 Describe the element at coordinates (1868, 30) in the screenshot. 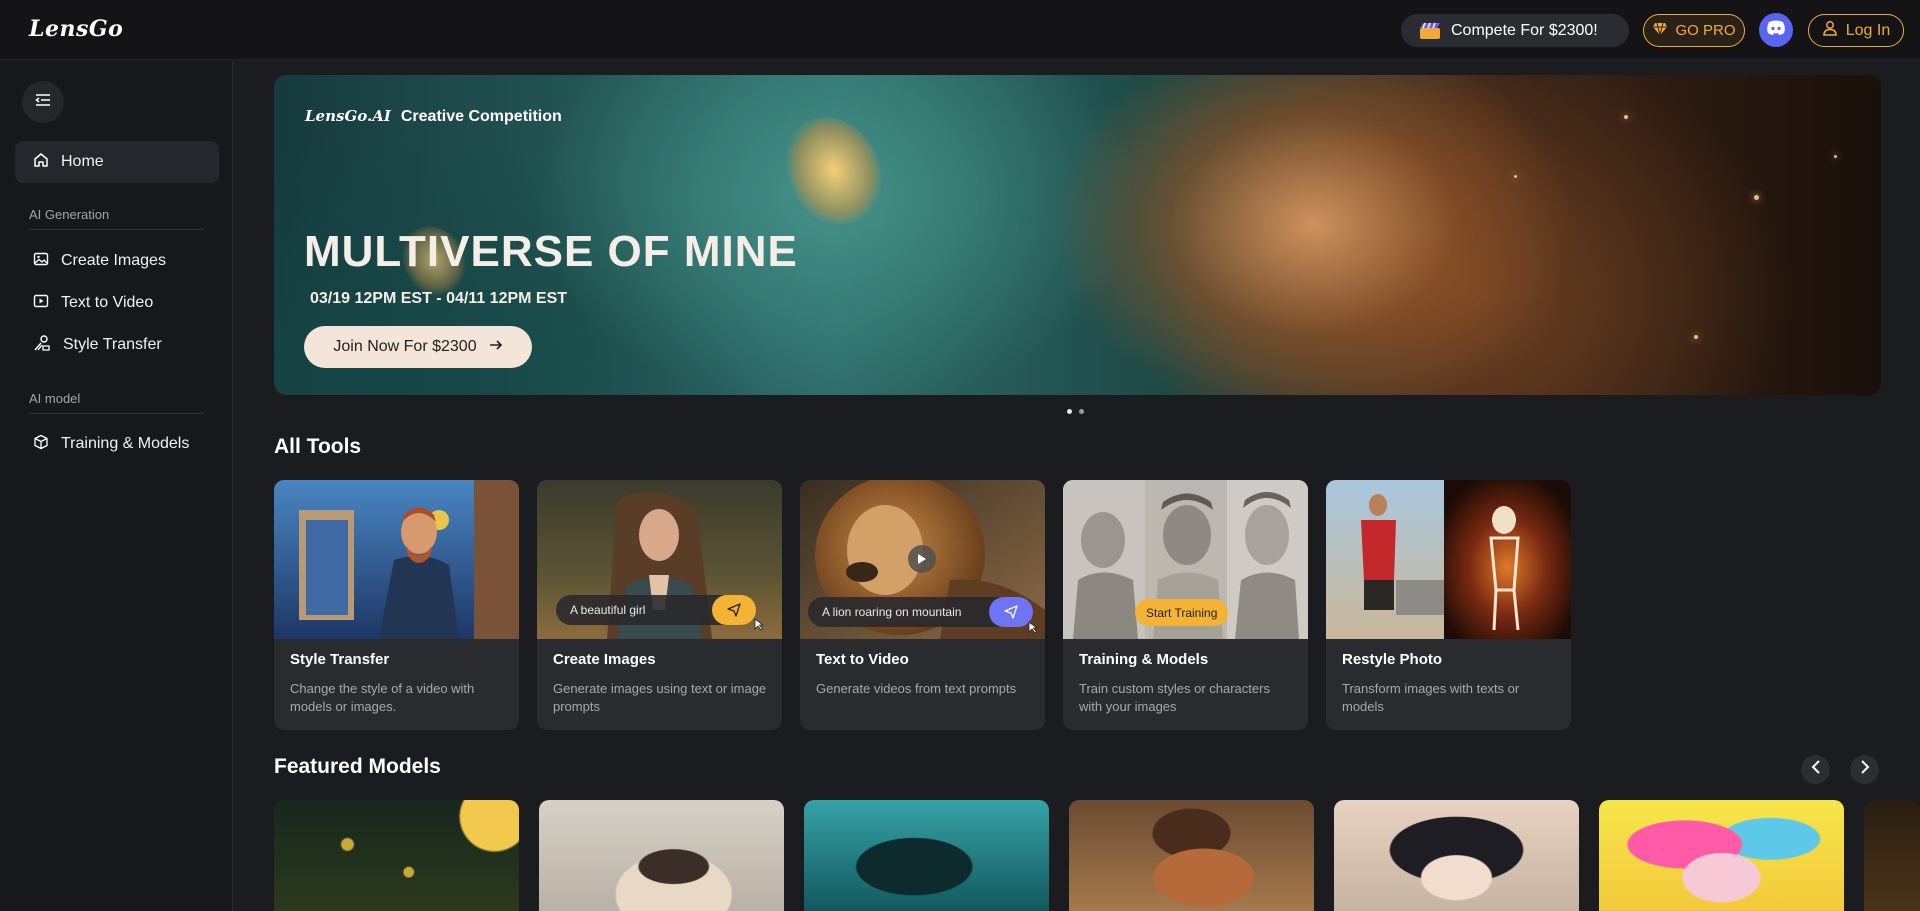

I see `login-label: Log In` at that location.